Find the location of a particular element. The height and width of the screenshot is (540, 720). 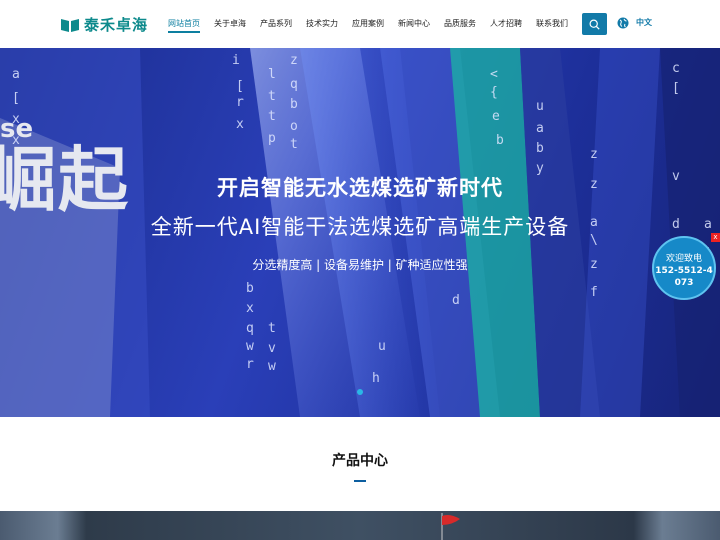

nav-item-home: 网站首页 is located at coordinates (184, 24).